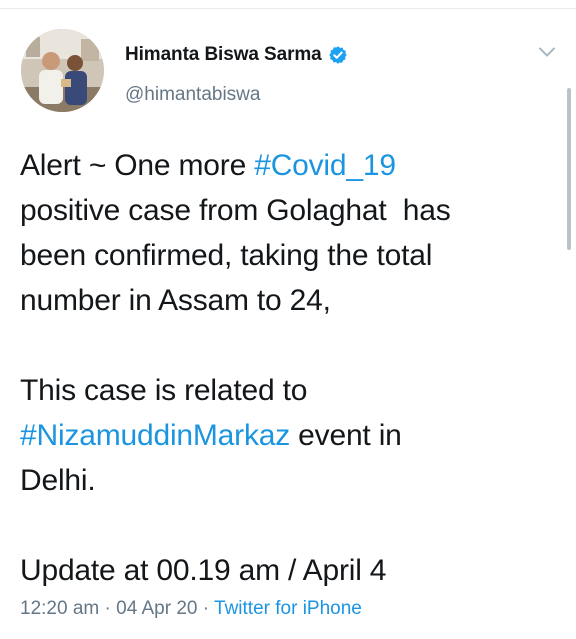 This screenshot has width=576, height=639. What do you see at coordinates (547, 52) in the screenshot?
I see `chevron-down-icon` at bounding box center [547, 52].